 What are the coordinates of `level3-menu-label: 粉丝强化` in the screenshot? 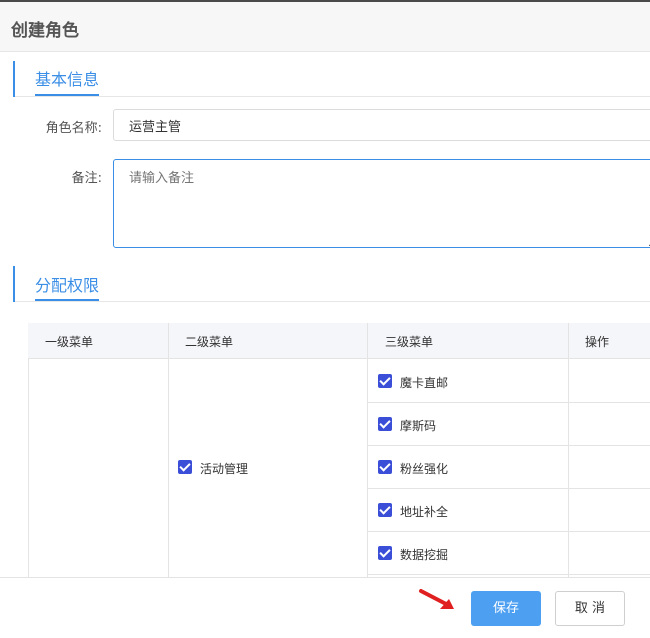 It's located at (424, 469).